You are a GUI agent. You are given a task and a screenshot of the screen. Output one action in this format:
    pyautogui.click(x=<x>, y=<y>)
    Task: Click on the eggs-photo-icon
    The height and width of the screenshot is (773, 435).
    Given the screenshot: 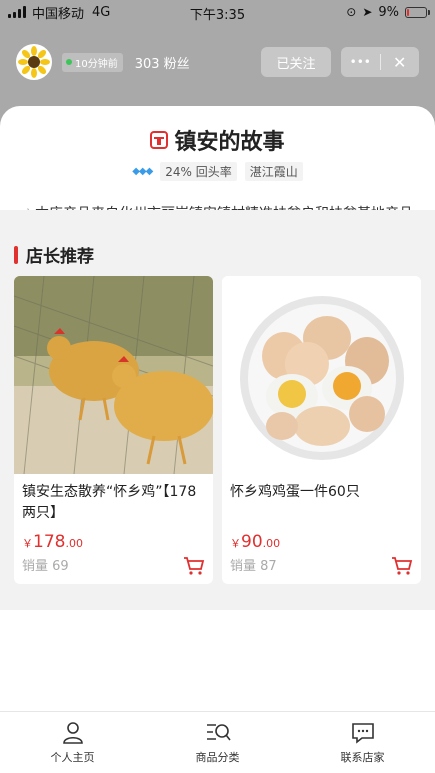 What is the action you would take?
    pyautogui.click(x=321, y=375)
    